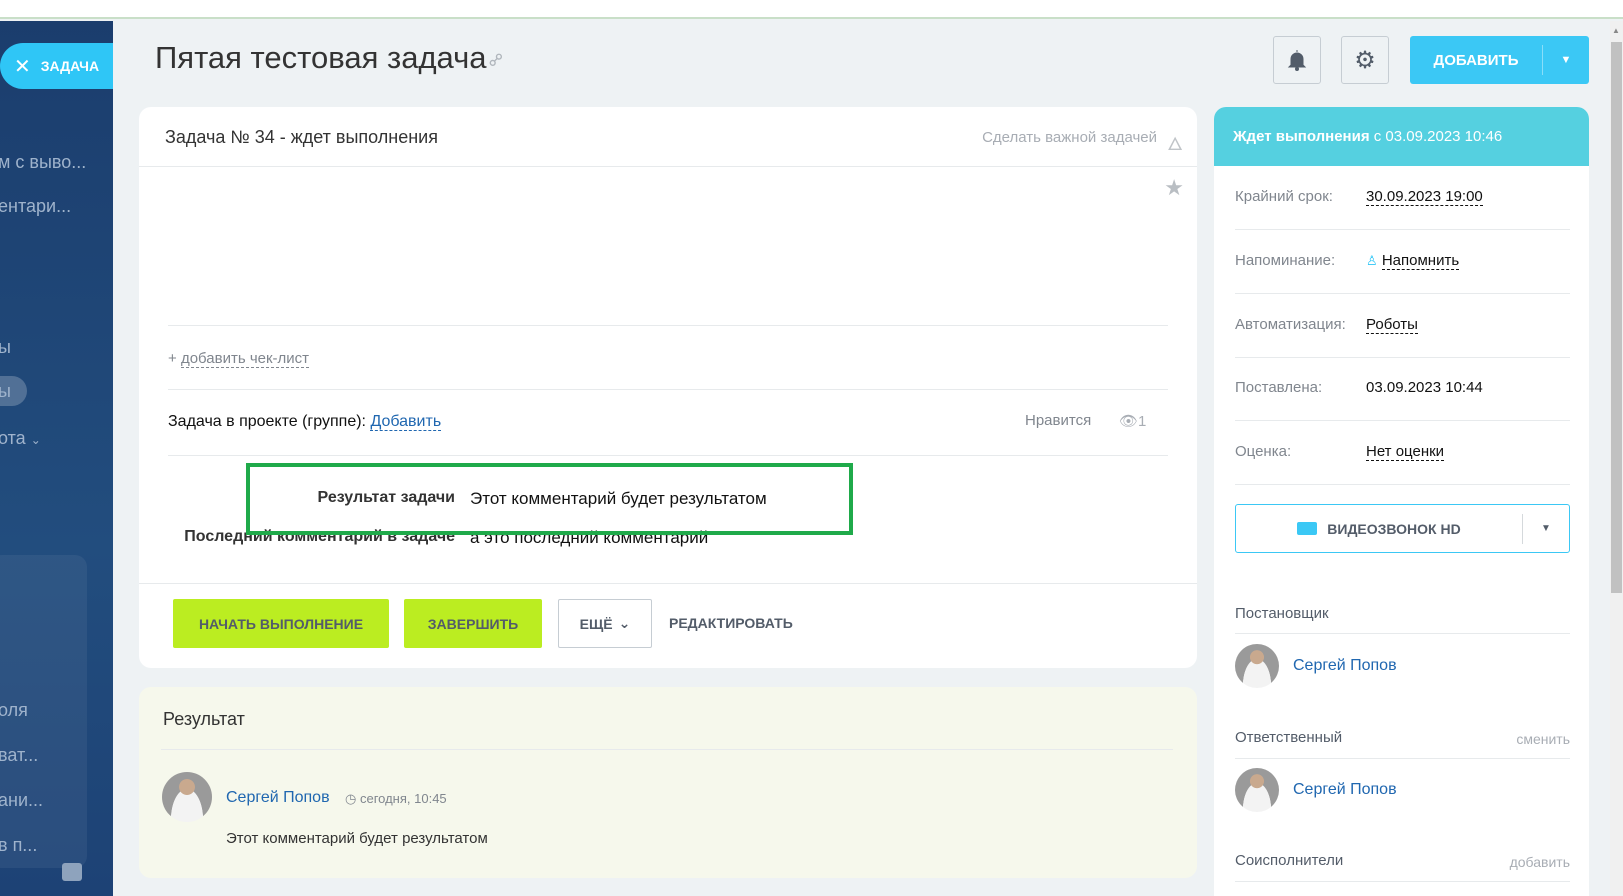 The image size is (1623, 896). What do you see at coordinates (1402, 528) in the screenshot?
I see `video-call-button: ВИДЕОЗВОНОК HD ▼` at bounding box center [1402, 528].